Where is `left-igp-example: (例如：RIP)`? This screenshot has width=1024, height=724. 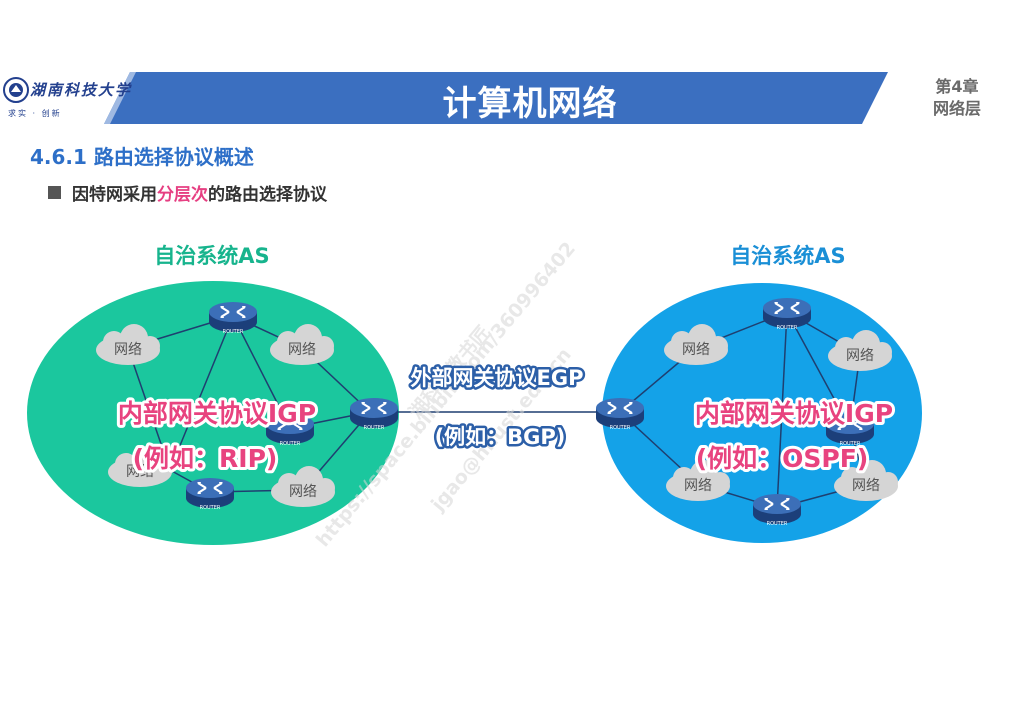
left-igp-example: (例如：RIP) is located at coordinates (205, 458).